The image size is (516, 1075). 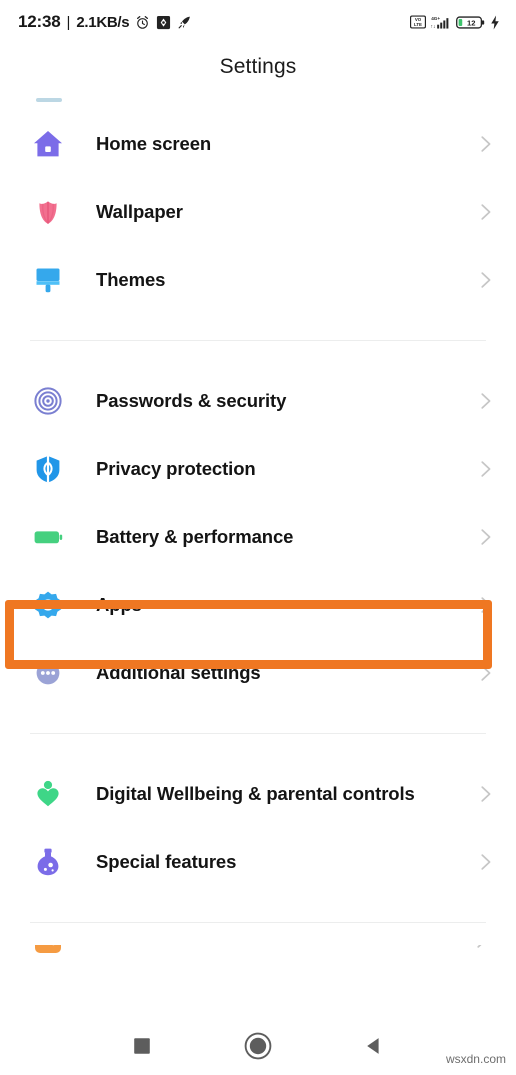 What do you see at coordinates (49, 100) in the screenshot?
I see `partial-icon-top` at bounding box center [49, 100].